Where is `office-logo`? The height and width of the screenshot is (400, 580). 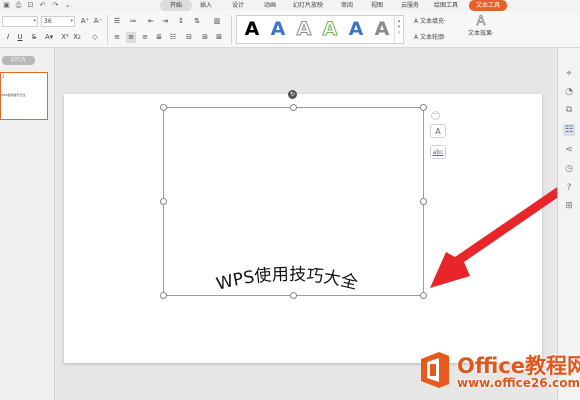
office-logo is located at coordinates (435, 370).